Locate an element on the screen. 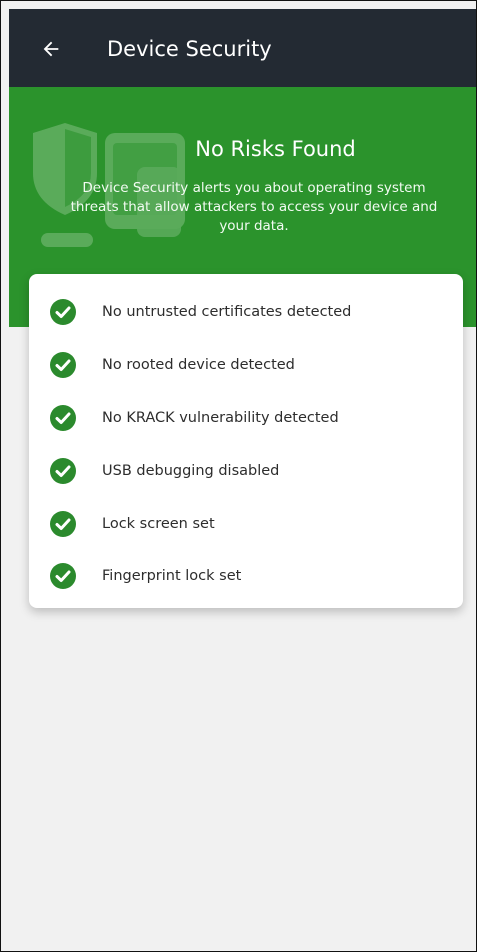  arrow-left-icon is located at coordinates (51, 49).